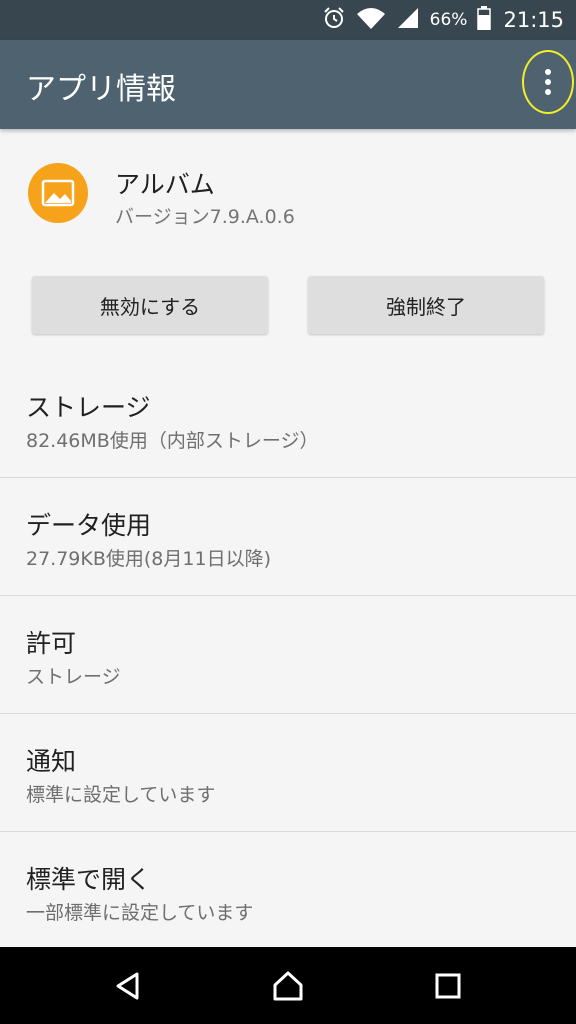  Describe the element at coordinates (288, 891) in the screenshot. I see `setting-open-by-default: 標準で開く 一部標準に設定しています` at that location.